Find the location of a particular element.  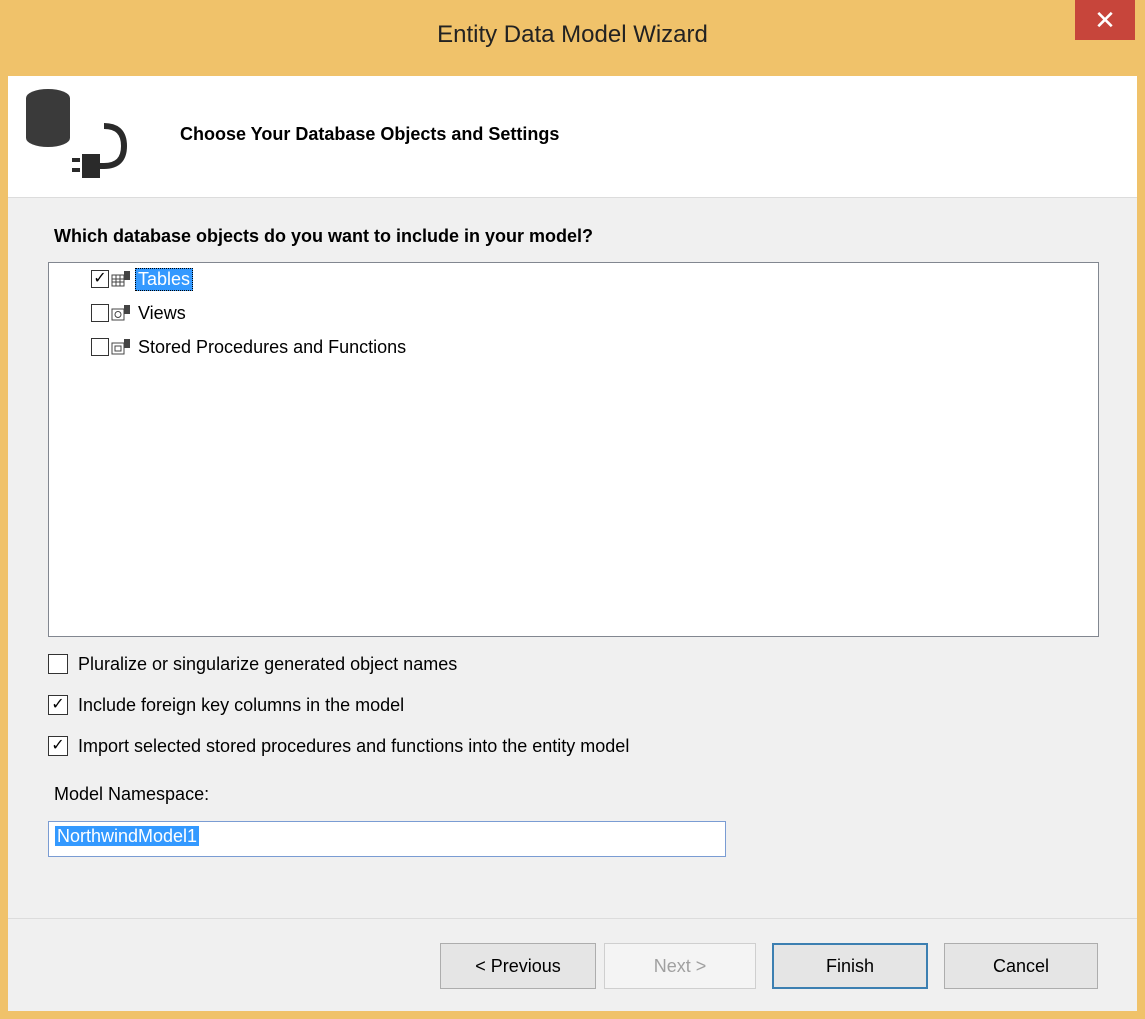

stored-procedure-icon is located at coordinates (120, 347).